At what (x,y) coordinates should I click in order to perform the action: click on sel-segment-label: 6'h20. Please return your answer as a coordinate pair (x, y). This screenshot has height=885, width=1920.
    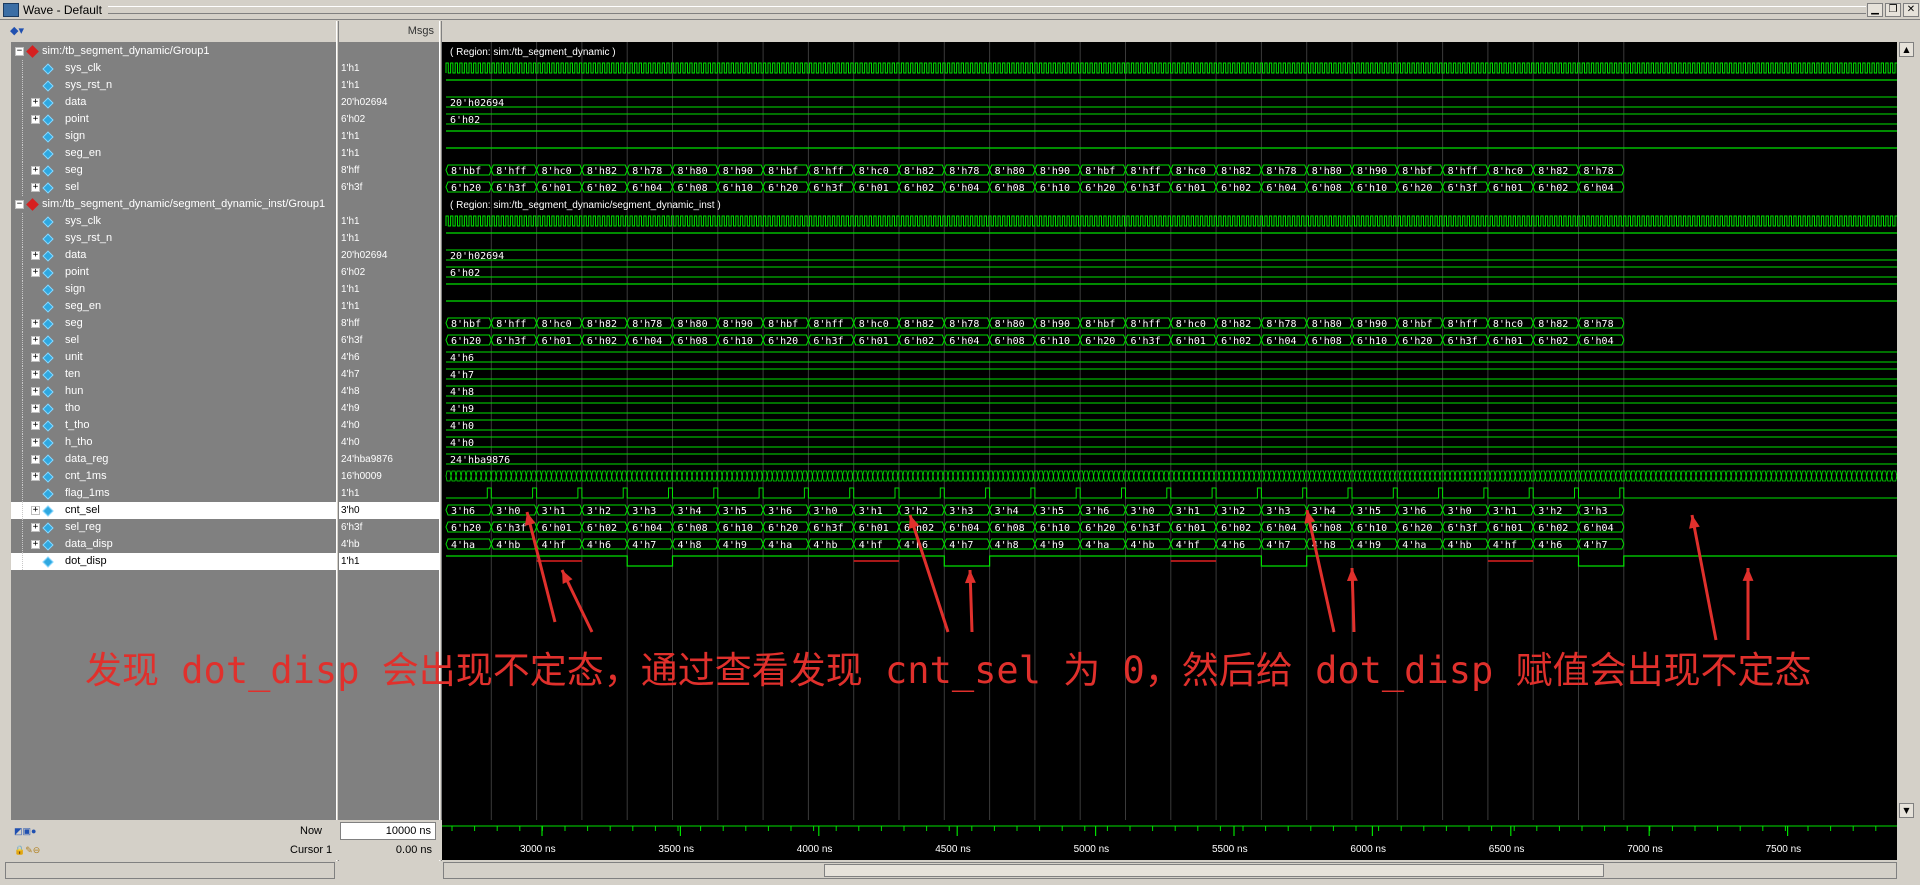
    Looking at the image, I should click on (1417, 188).